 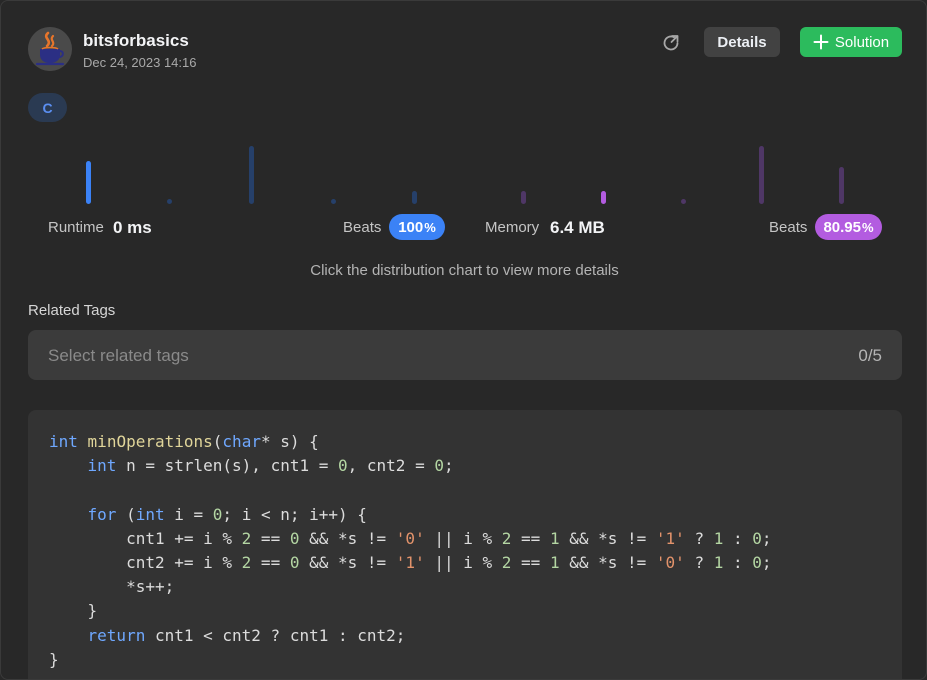 What do you see at coordinates (118, 355) in the screenshot?
I see `related-tags-placeholder: Select related tags` at bounding box center [118, 355].